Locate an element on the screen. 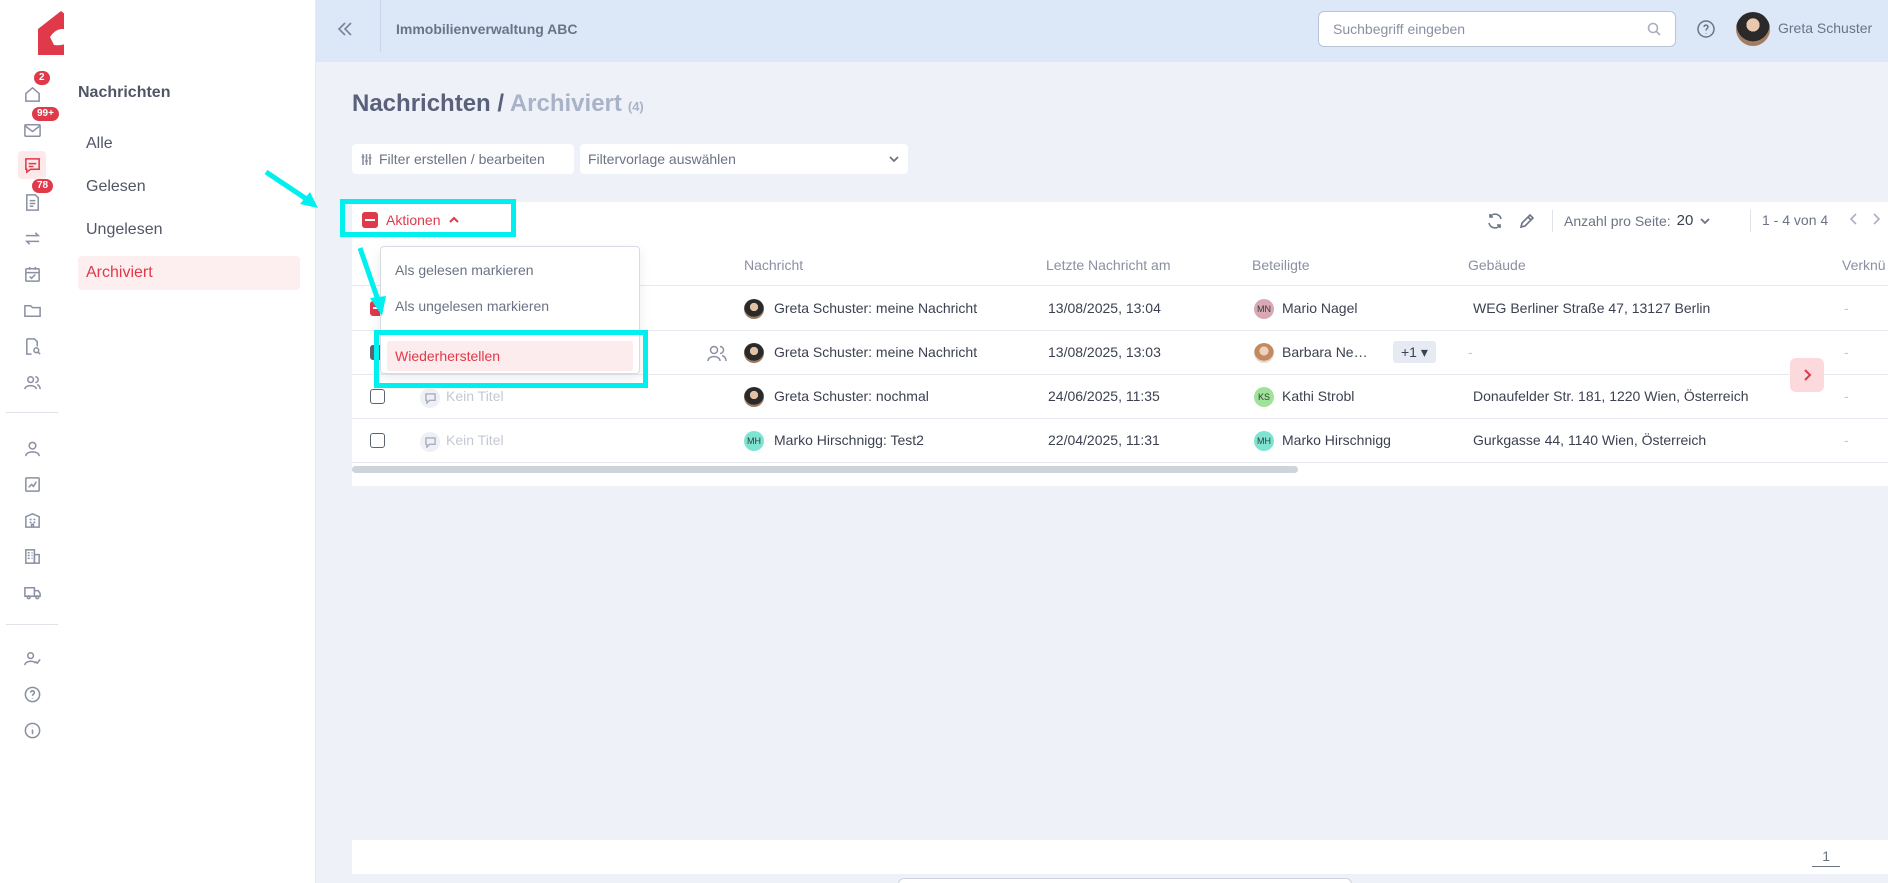 The width and height of the screenshot is (1888, 883). home-icon is located at coordinates (32, 94).